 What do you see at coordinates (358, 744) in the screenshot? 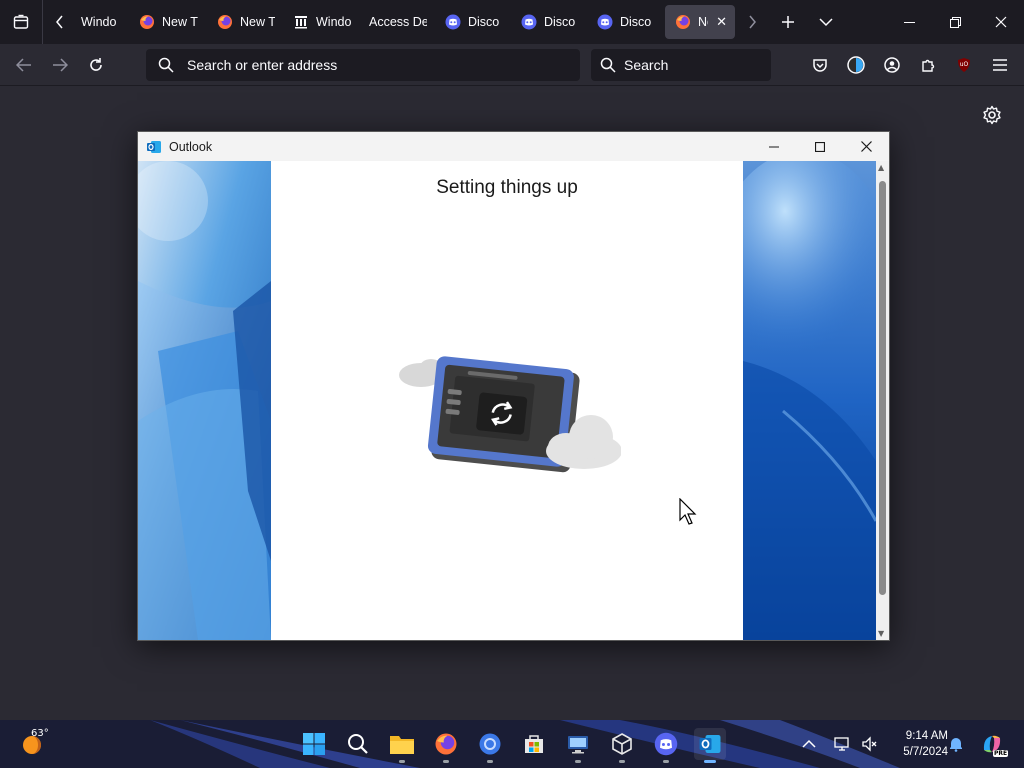
I see `taskbar-search-button` at bounding box center [358, 744].